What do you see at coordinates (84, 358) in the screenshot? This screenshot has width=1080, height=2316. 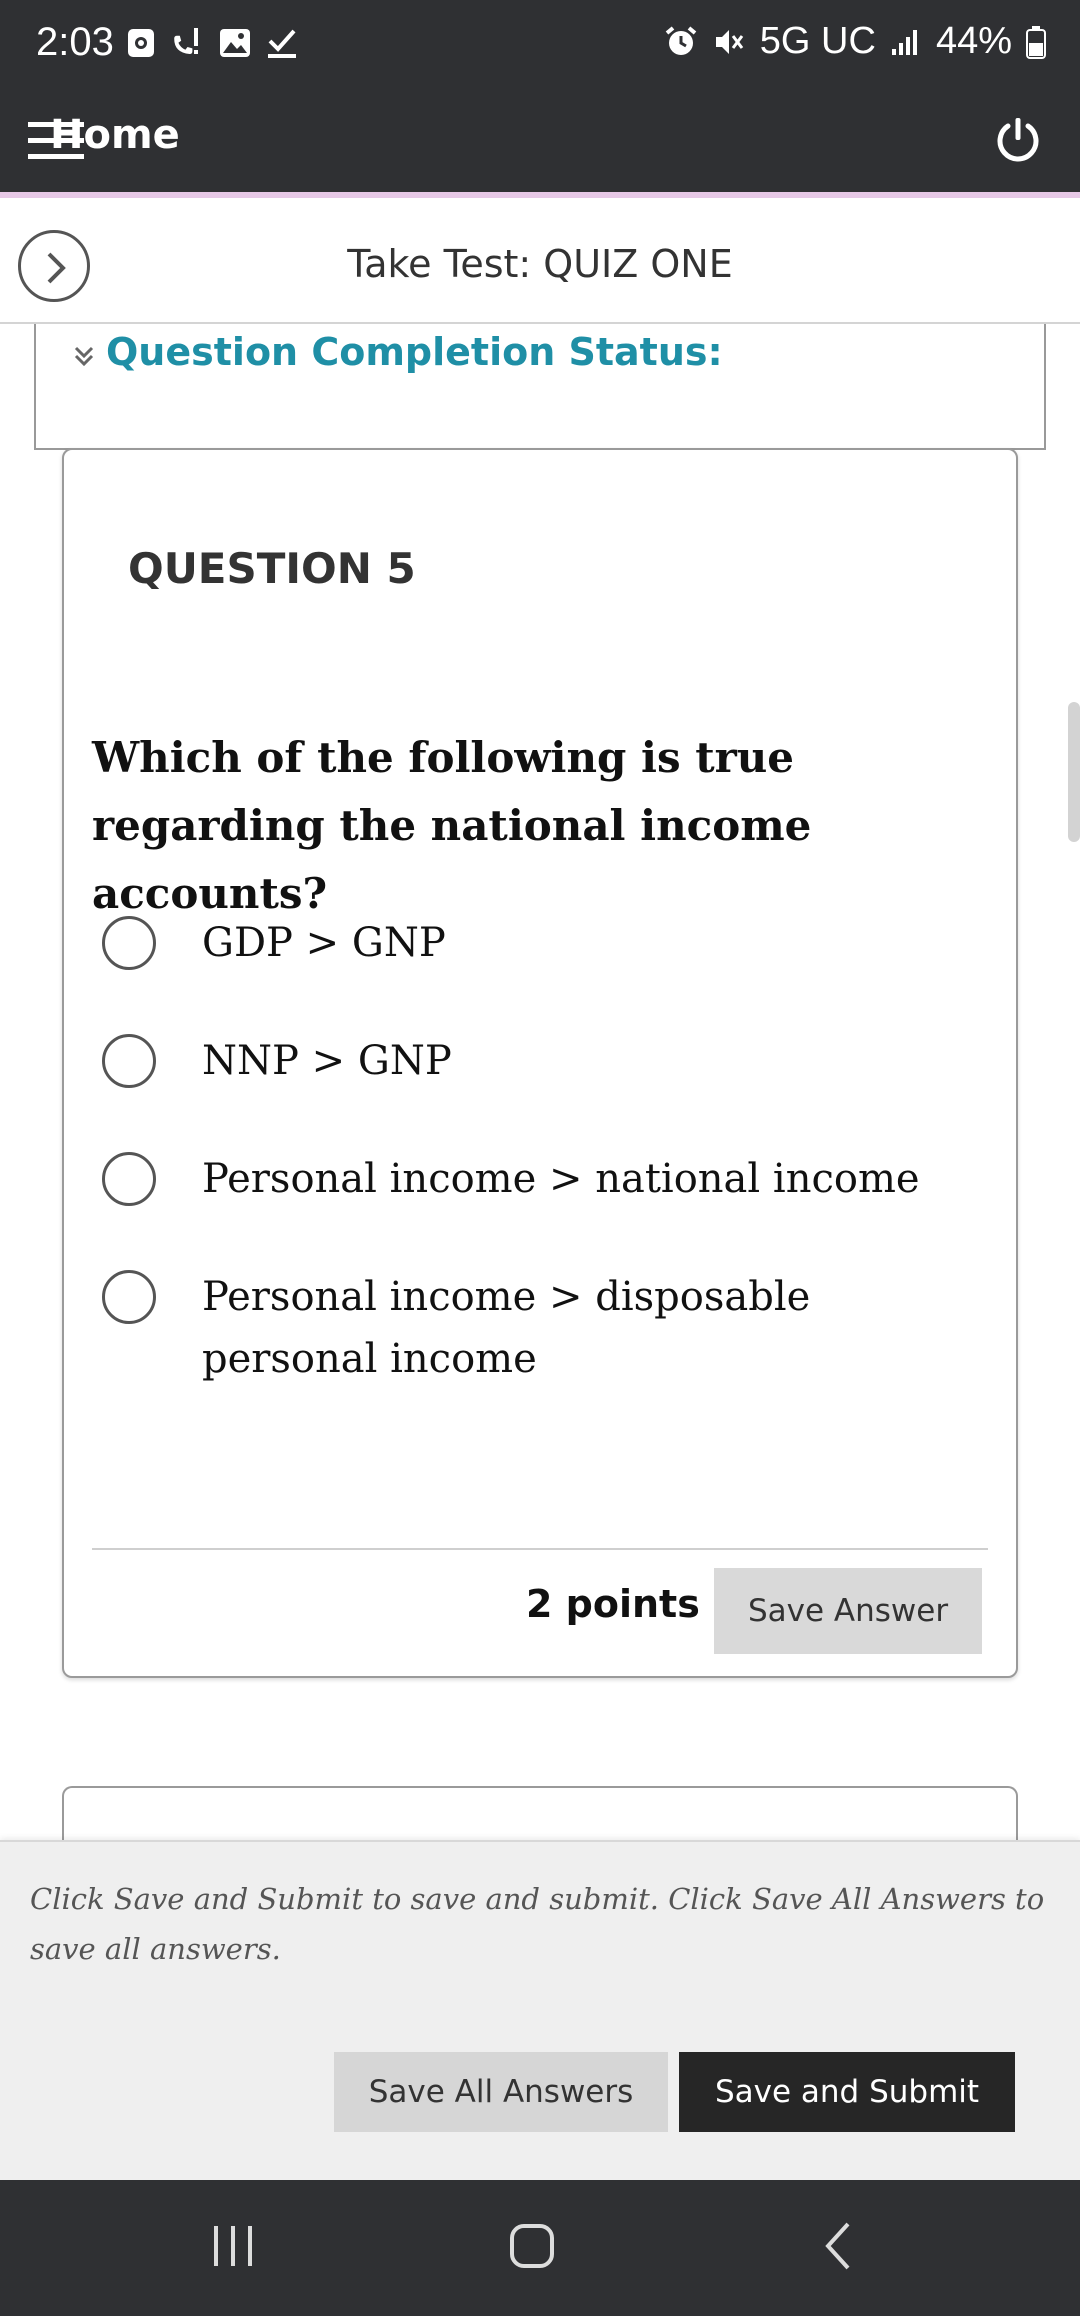 I see `double-chevron-down-icon` at bounding box center [84, 358].